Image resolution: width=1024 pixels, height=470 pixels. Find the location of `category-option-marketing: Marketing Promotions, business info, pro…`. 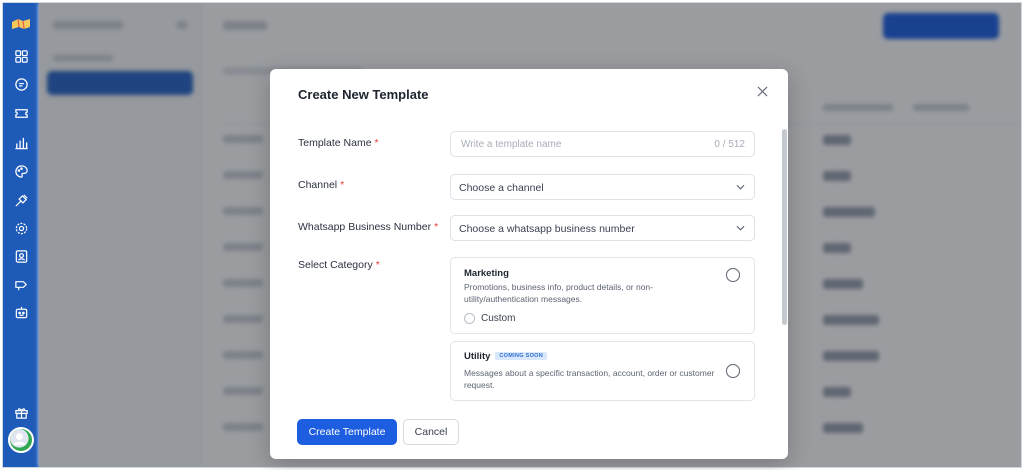

category-option-marketing: Marketing Promotions, business info, pro… is located at coordinates (602, 295).